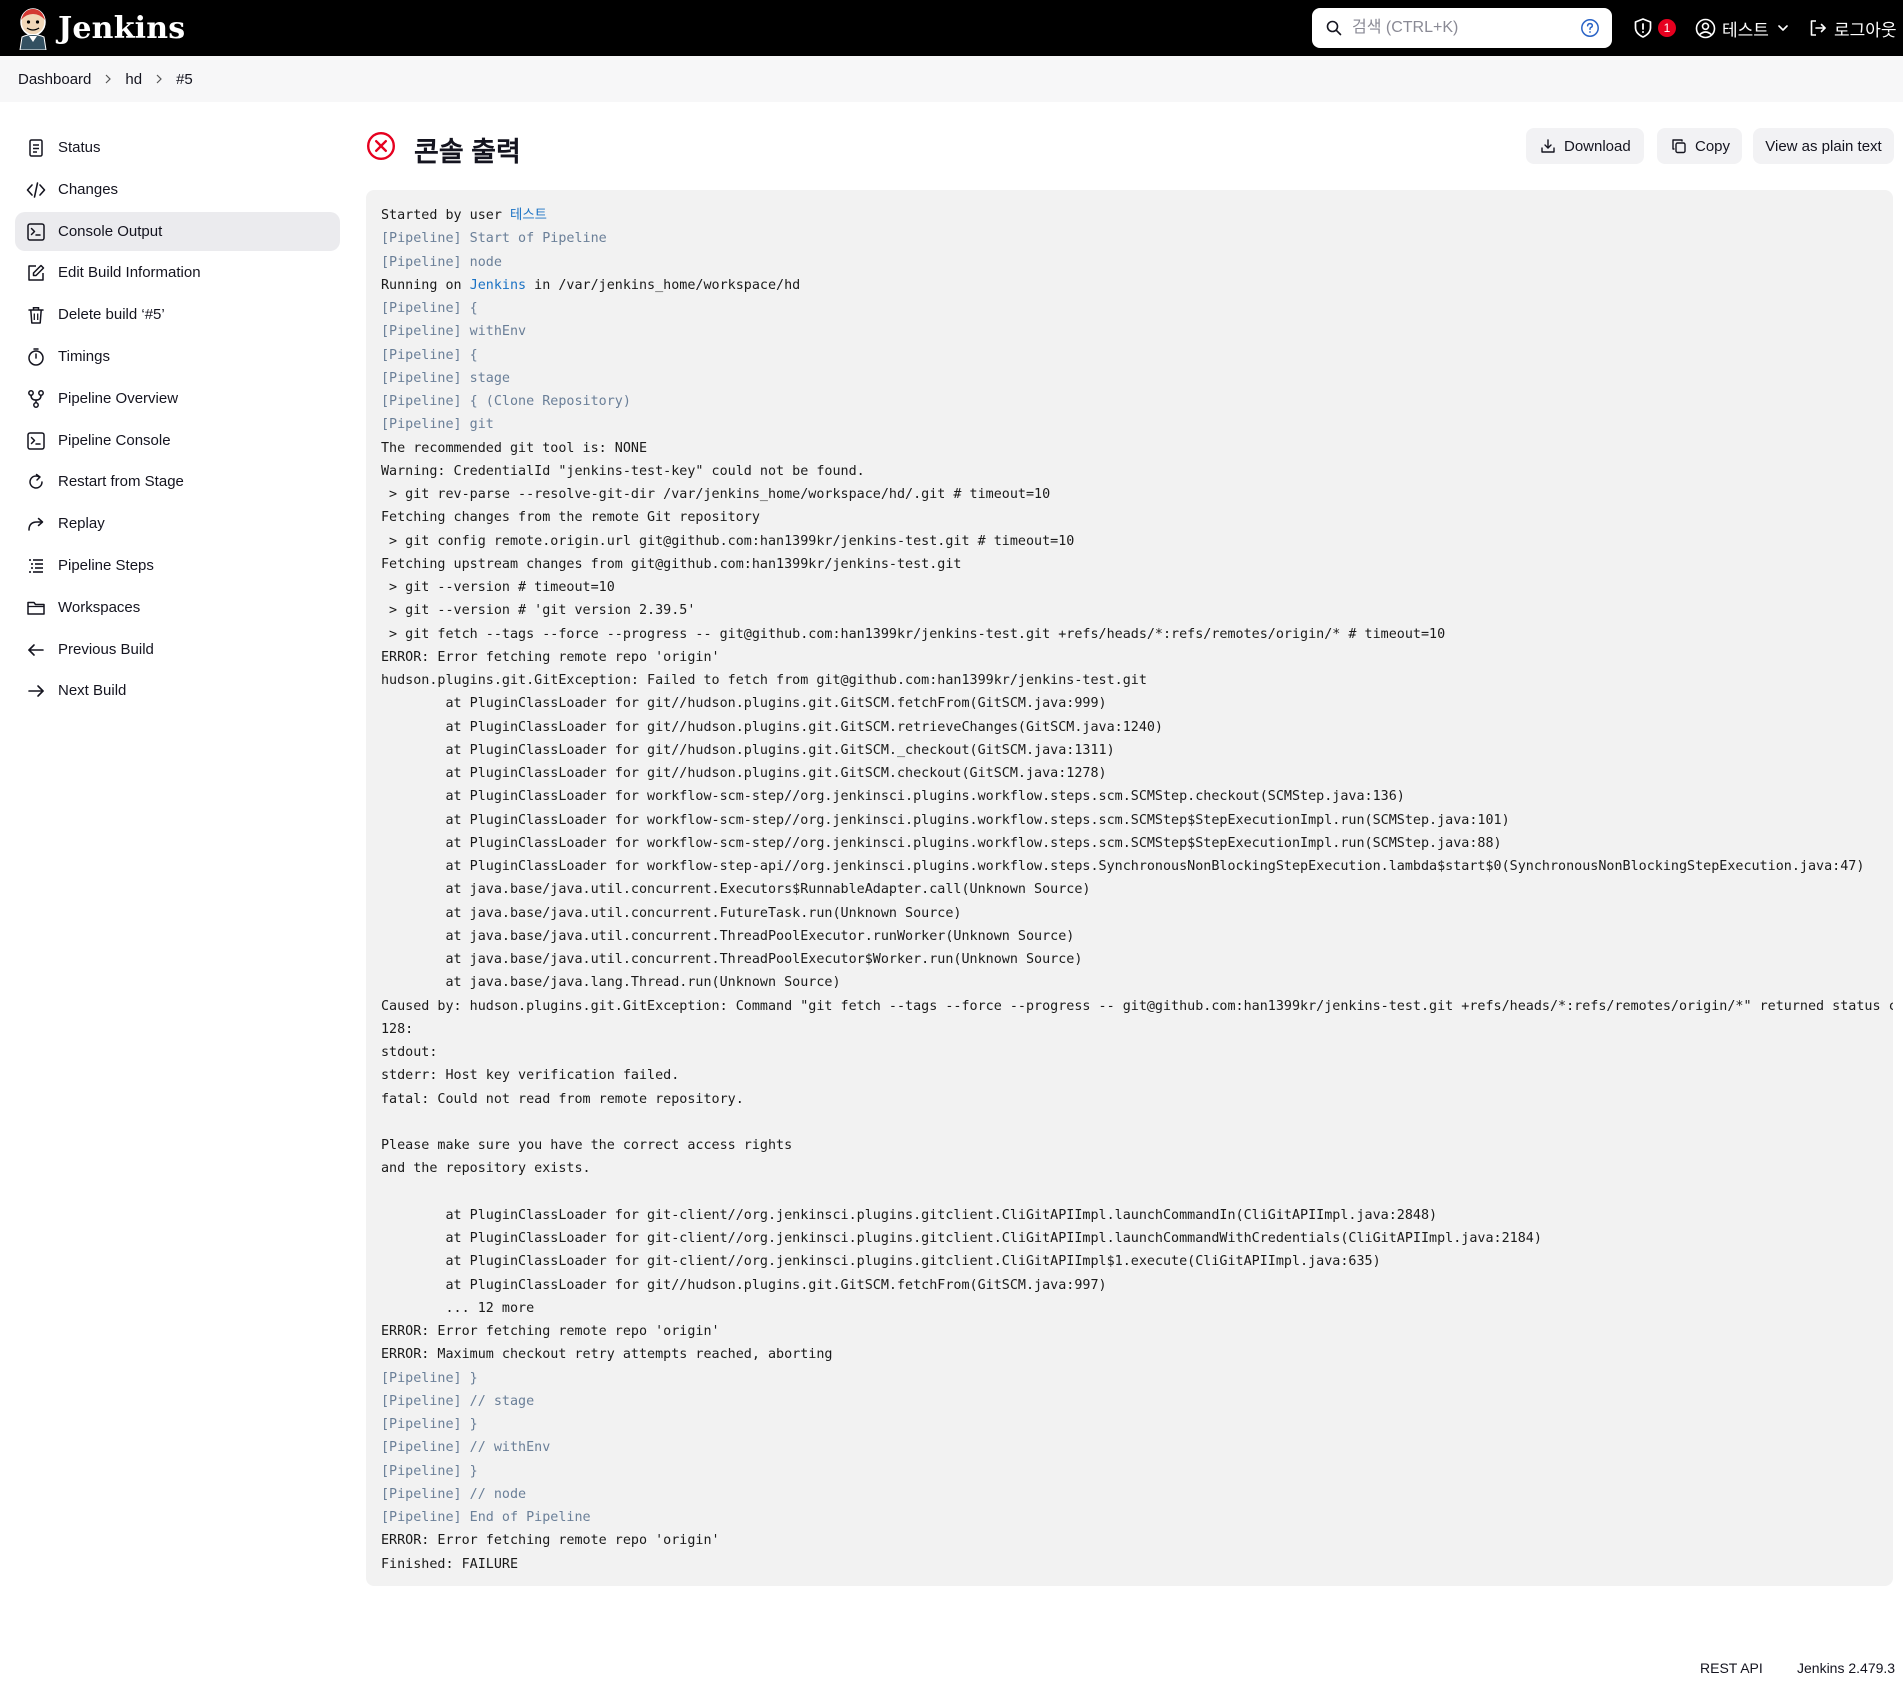 The width and height of the screenshot is (1903, 1702). I want to click on console-link: Jenkins, so click(498, 285).